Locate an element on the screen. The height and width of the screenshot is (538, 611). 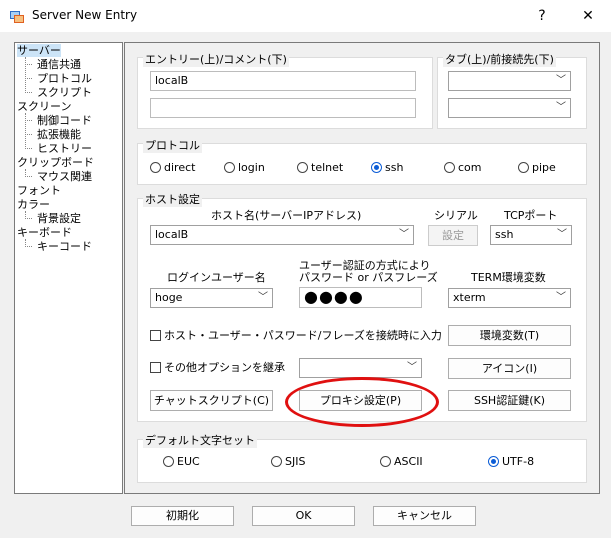
proxy-settings-button: プロキシ設定(P) is located at coordinates (360, 400).